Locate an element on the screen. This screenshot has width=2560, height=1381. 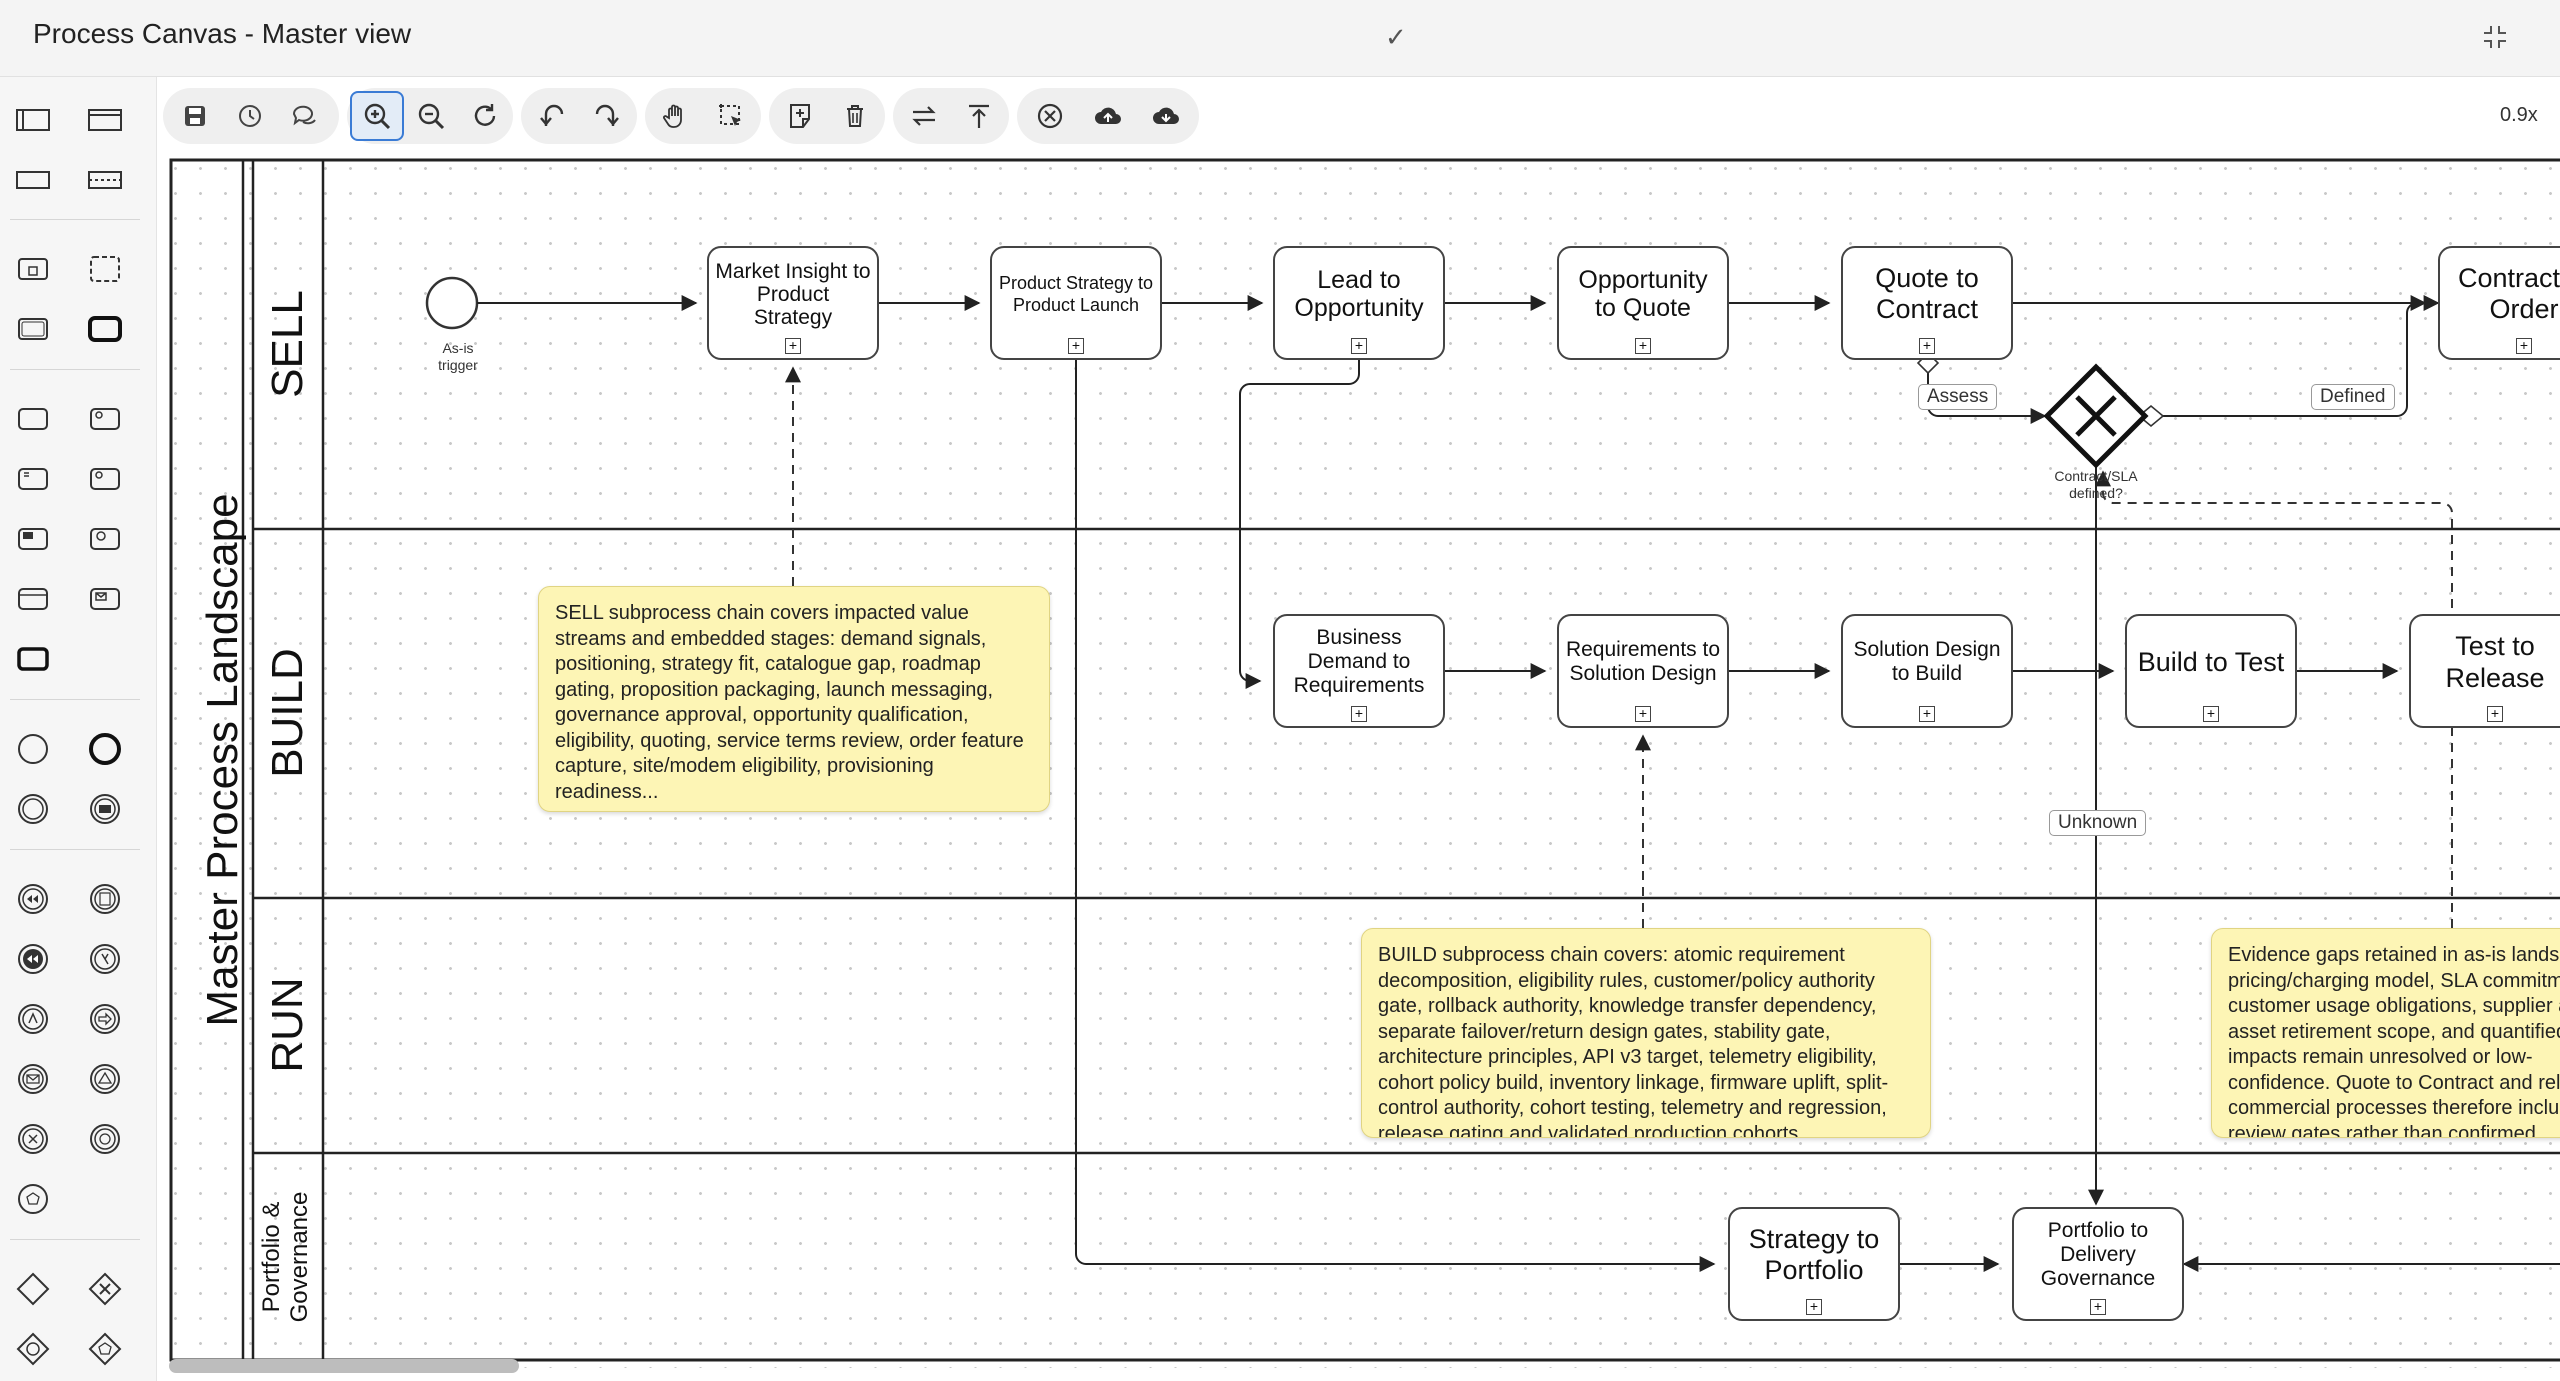
save-icon is located at coordinates (195, 116).